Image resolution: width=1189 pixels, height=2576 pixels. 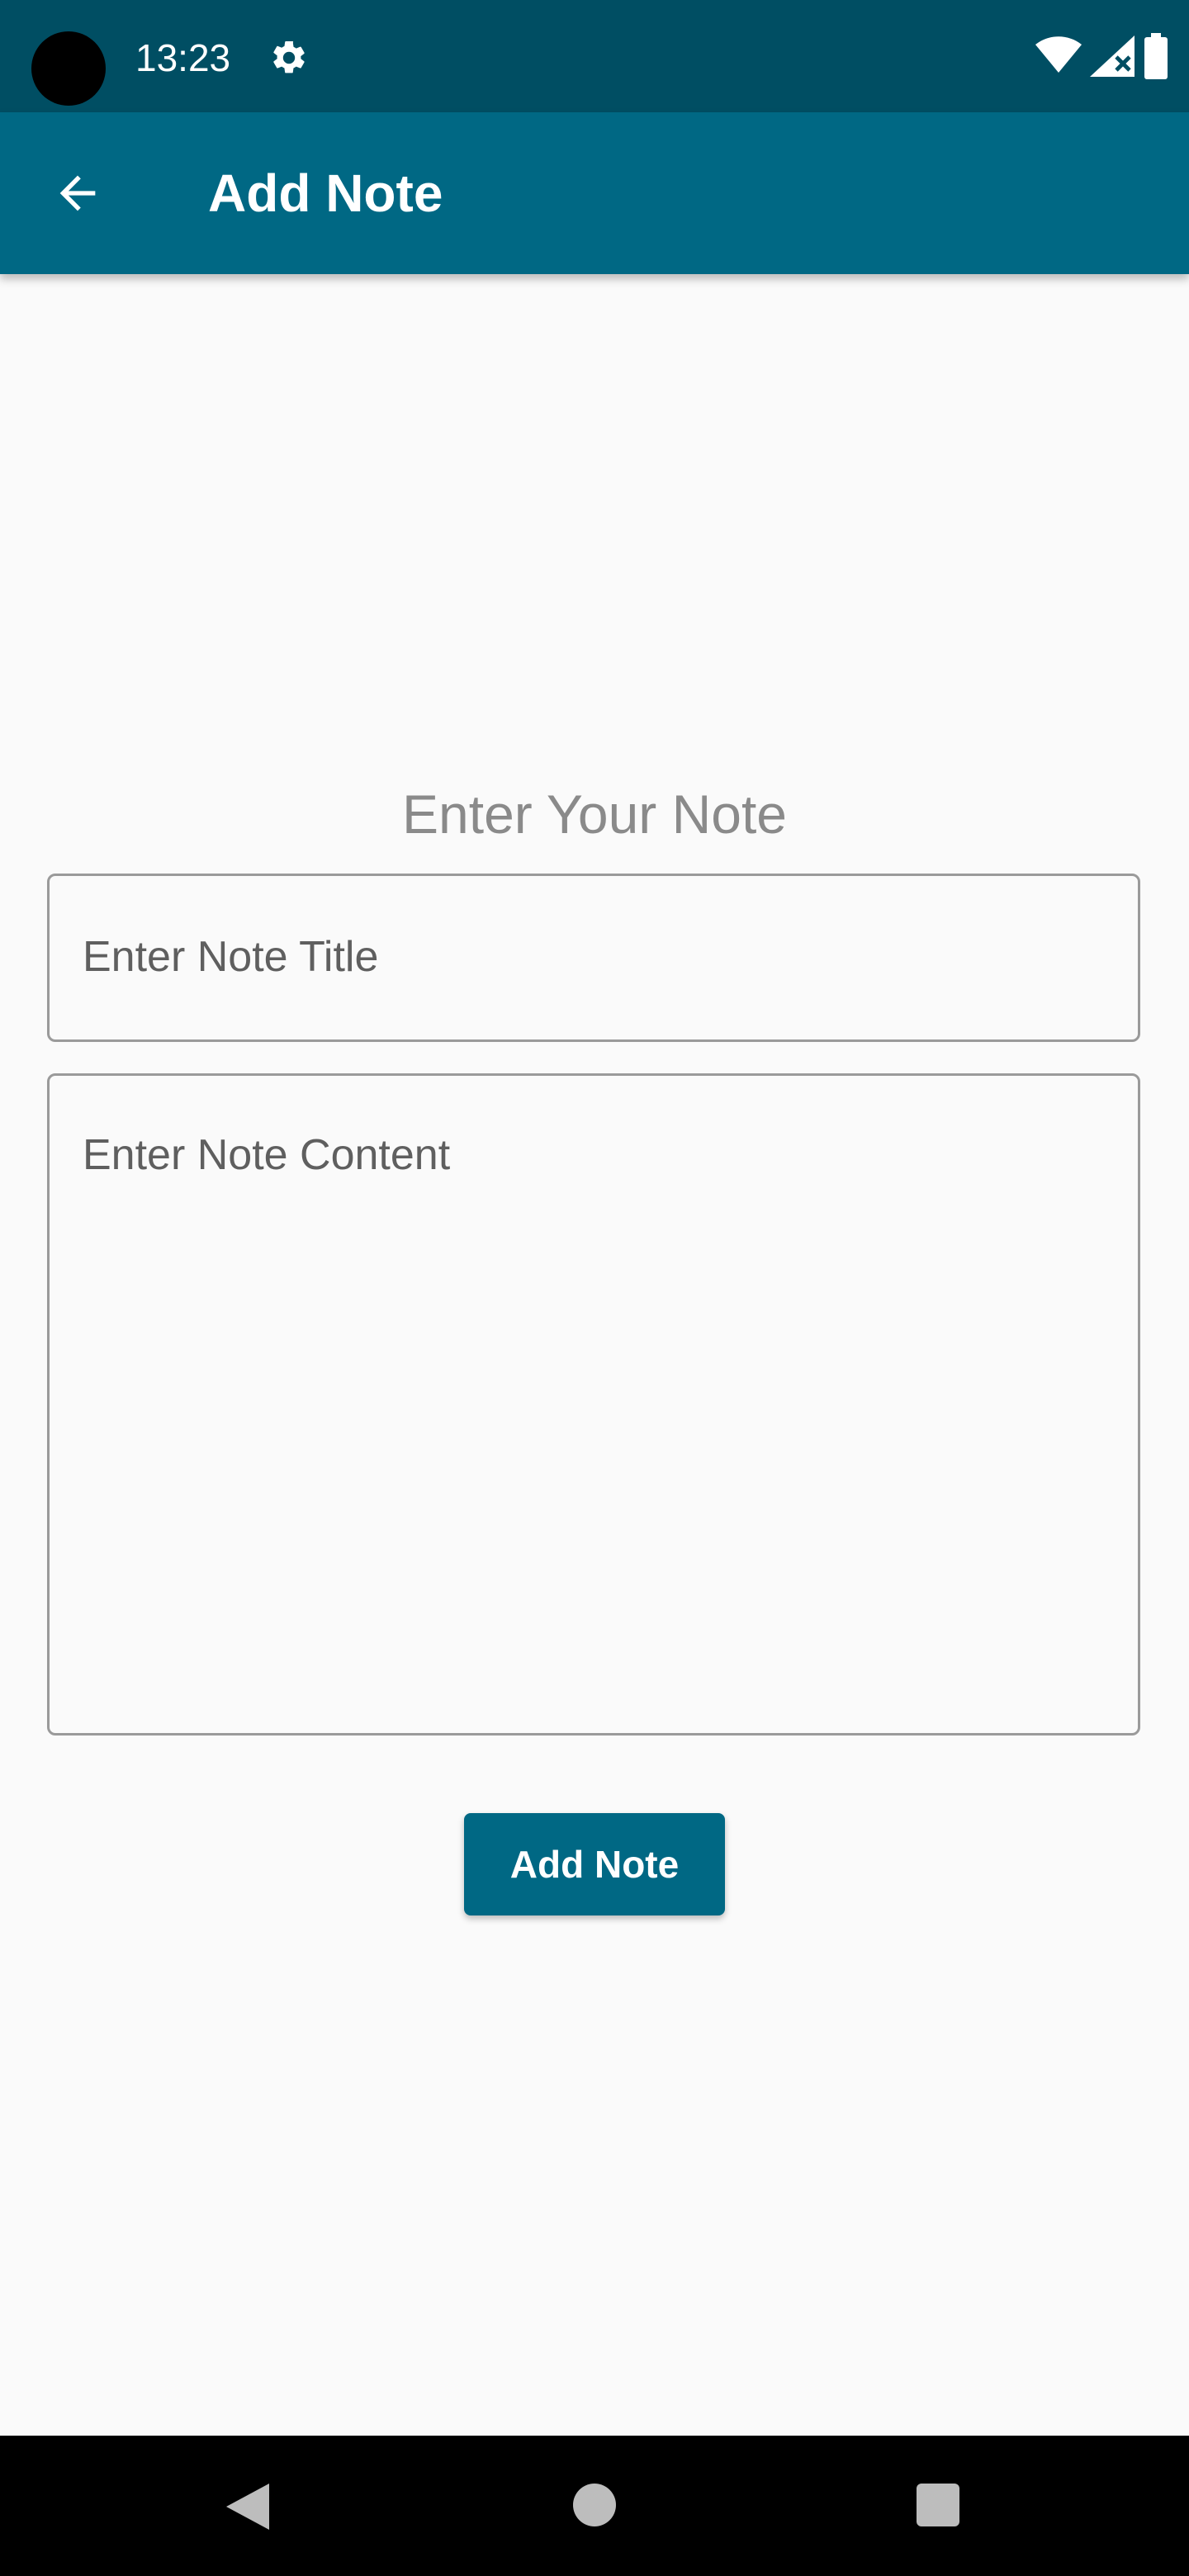 I want to click on recents-square-icon, so click(x=938, y=2505).